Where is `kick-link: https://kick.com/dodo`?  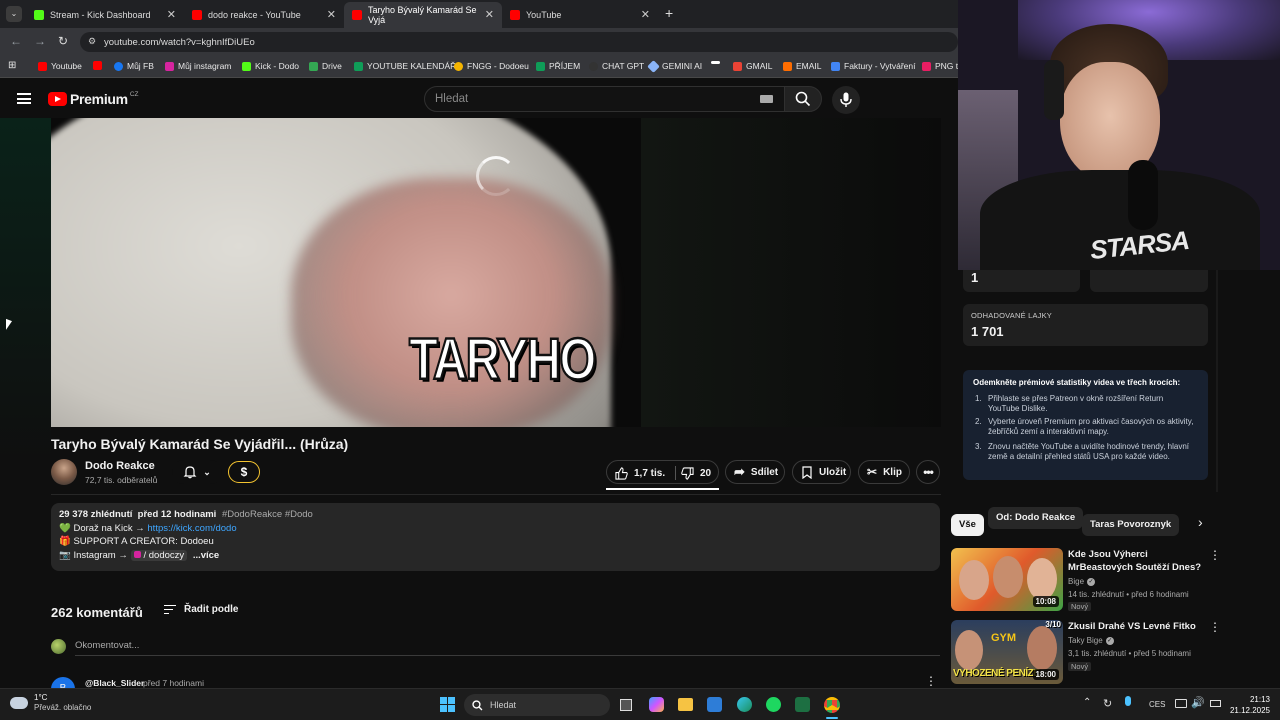
kick-link: https://kick.com/dodo is located at coordinates (191, 528).